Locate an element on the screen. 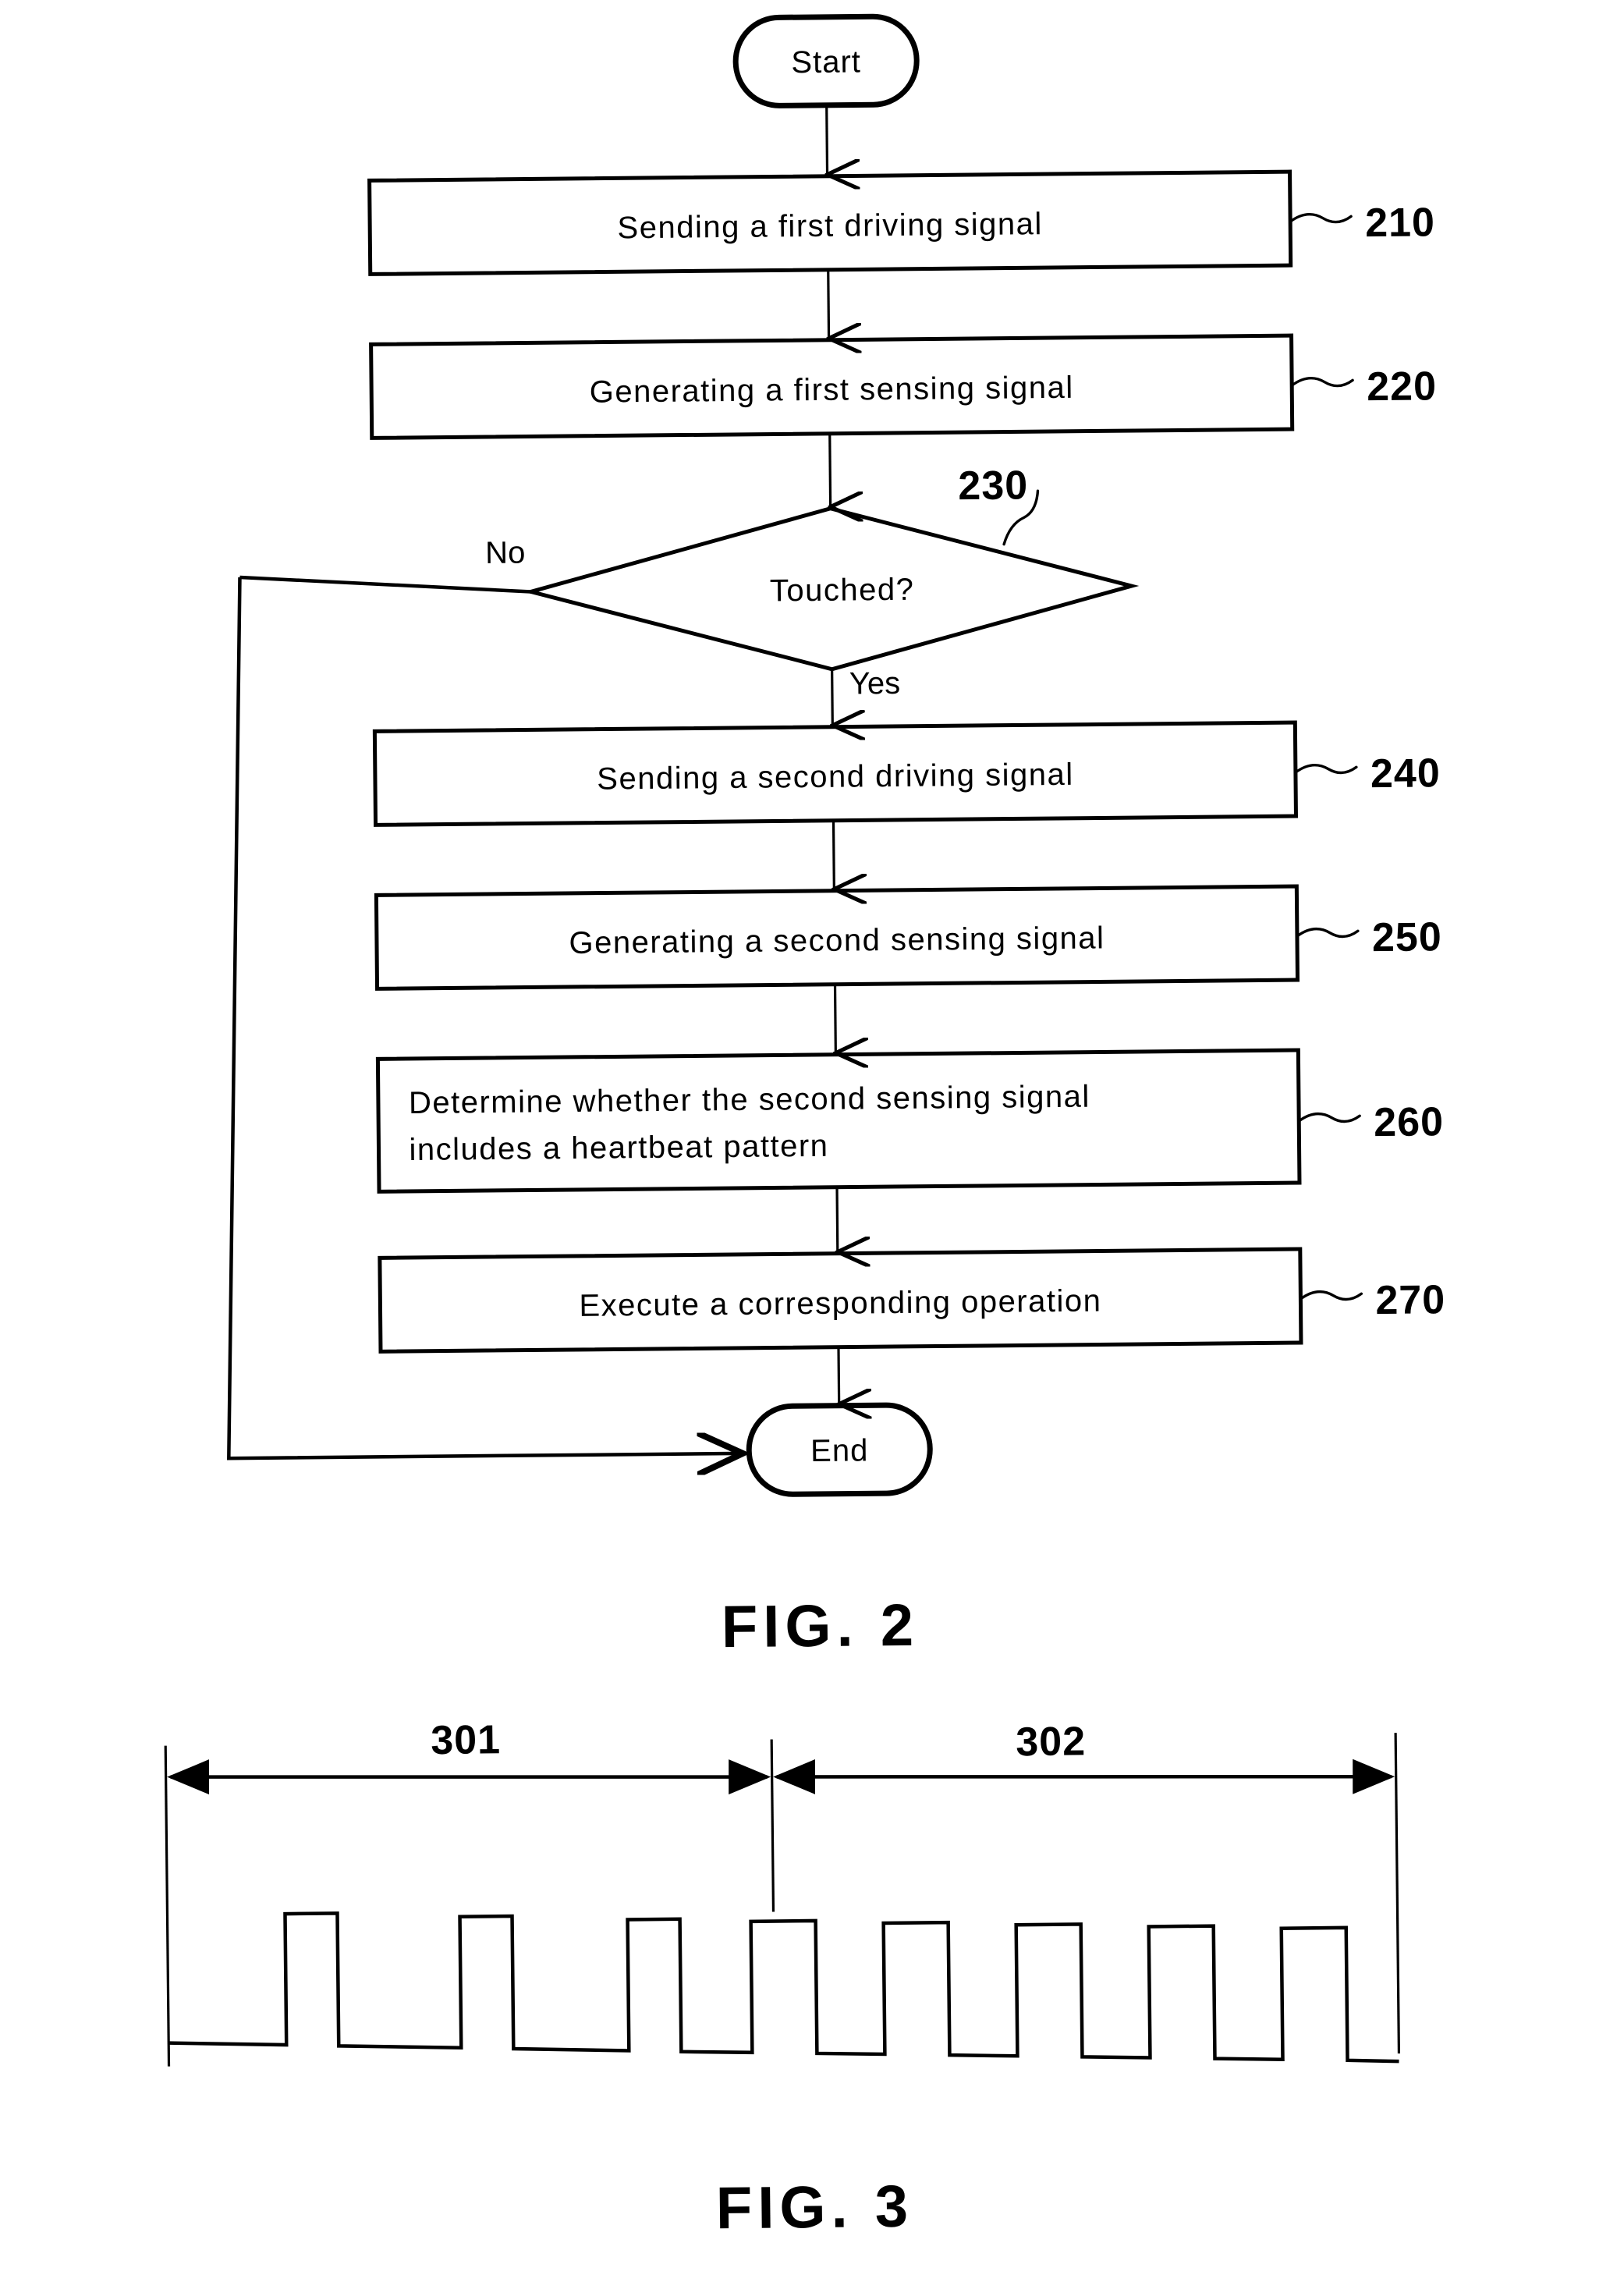 Image resolution: width=1624 pixels, height=2282 pixels. start-node-label: Start is located at coordinates (826, 62).